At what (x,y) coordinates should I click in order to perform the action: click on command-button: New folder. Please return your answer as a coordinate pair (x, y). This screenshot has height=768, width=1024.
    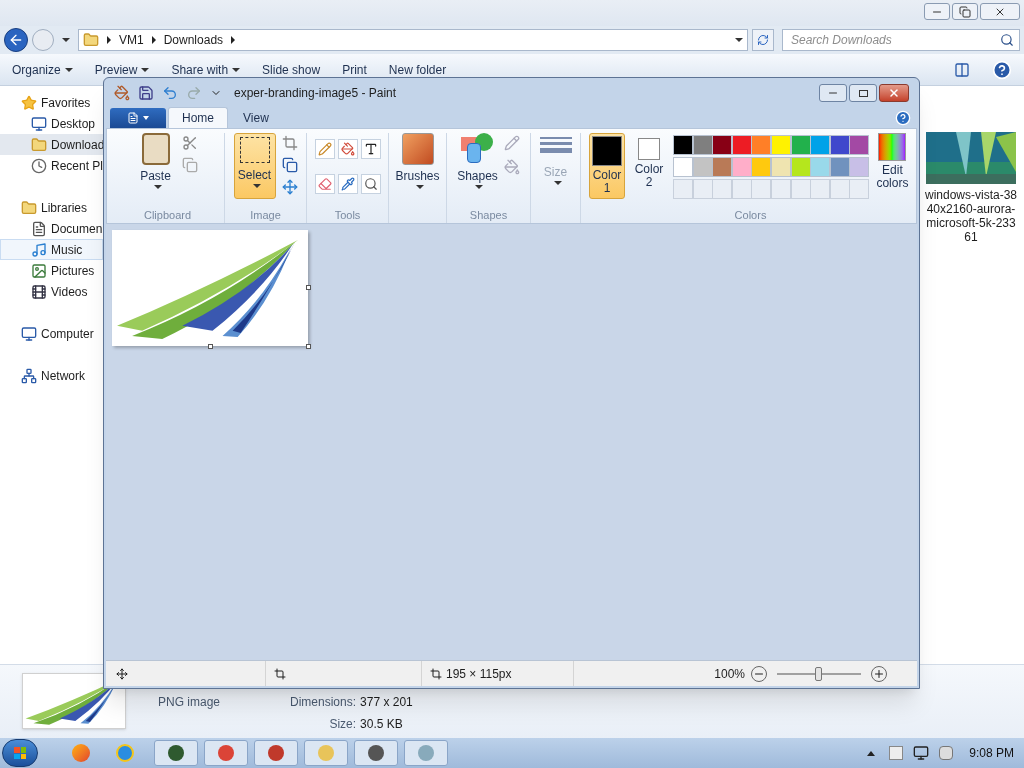
    Looking at the image, I should click on (417, 69).